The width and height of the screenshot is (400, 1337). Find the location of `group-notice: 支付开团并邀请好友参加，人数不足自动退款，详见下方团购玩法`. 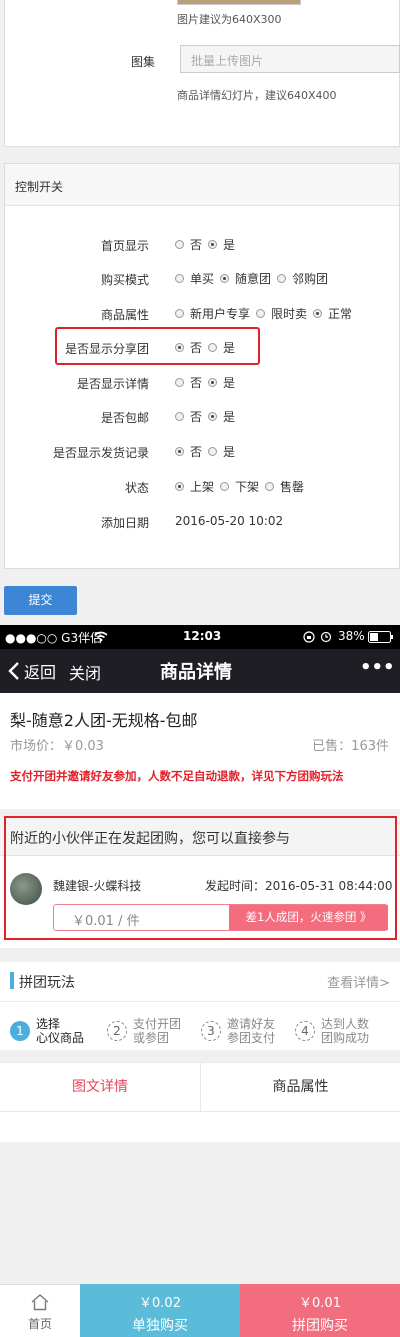

group-notice: 支付开团并邀请好友参加，人数不足自动退款，详见下方团购玩法 is located at coordinates (177, 776).